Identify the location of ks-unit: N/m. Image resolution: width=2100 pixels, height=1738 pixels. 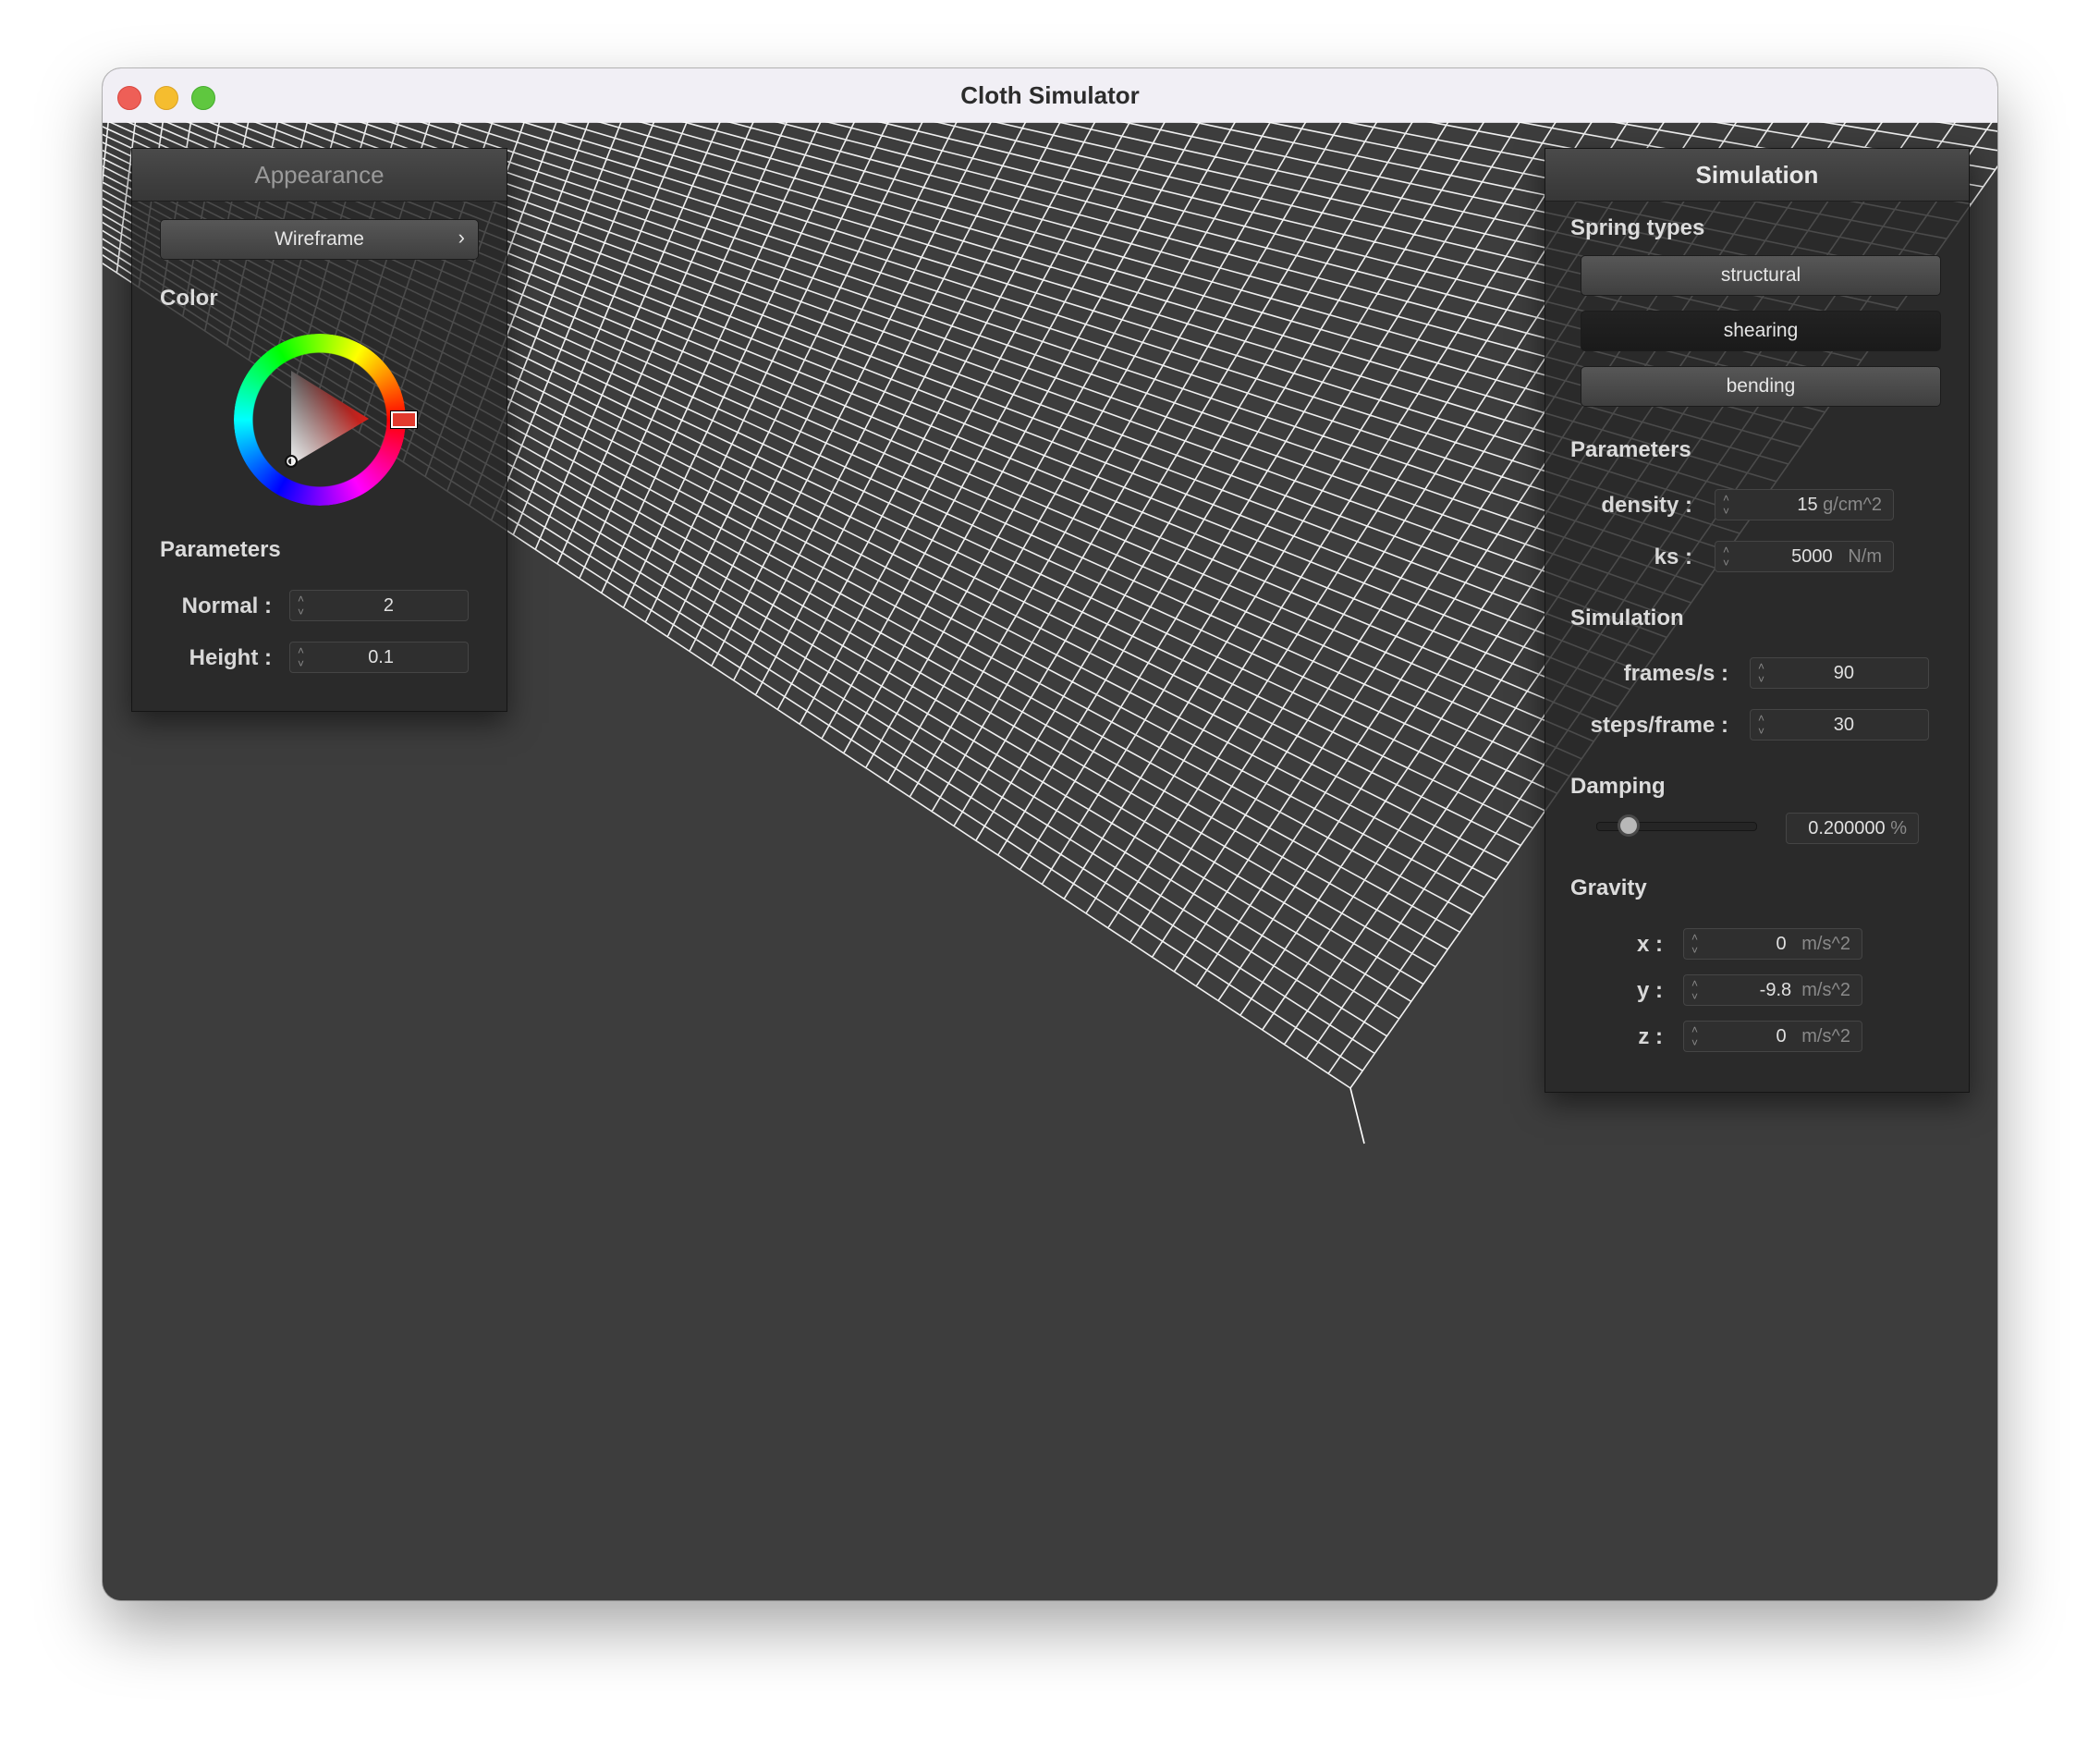
(1865, 556).